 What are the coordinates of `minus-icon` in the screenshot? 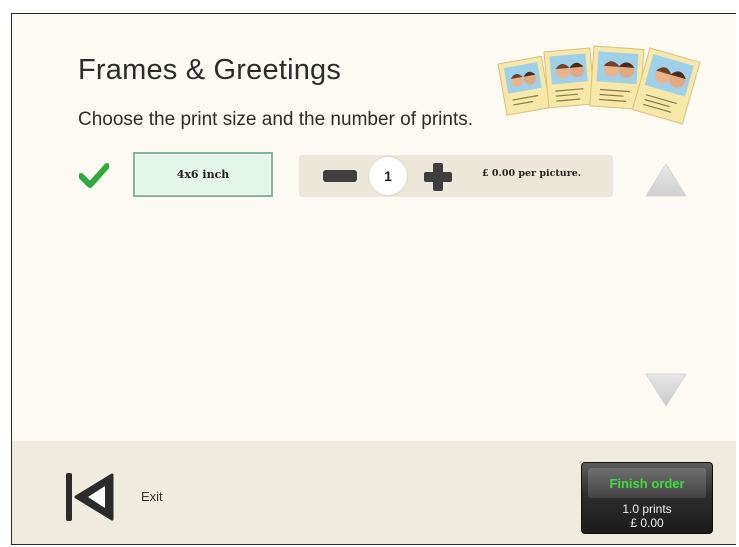 It's located at (340, 176).